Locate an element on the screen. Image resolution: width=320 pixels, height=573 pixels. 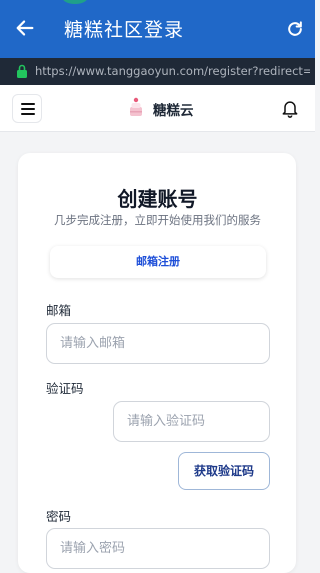
cake-logo-icon is located at coordinates (136, 106).